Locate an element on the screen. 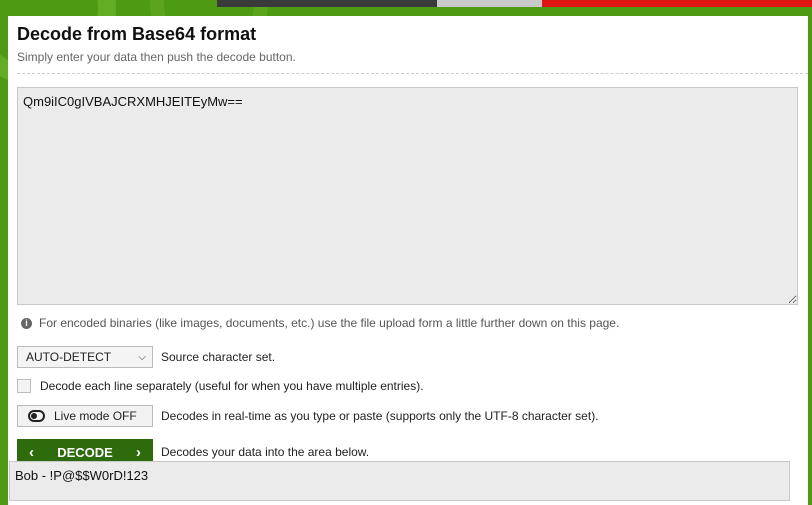 This screenshot has height=505, width=812. charset-row: AUTO-DETECT ⌵ Source character set. is located at coordinates (146, 357).